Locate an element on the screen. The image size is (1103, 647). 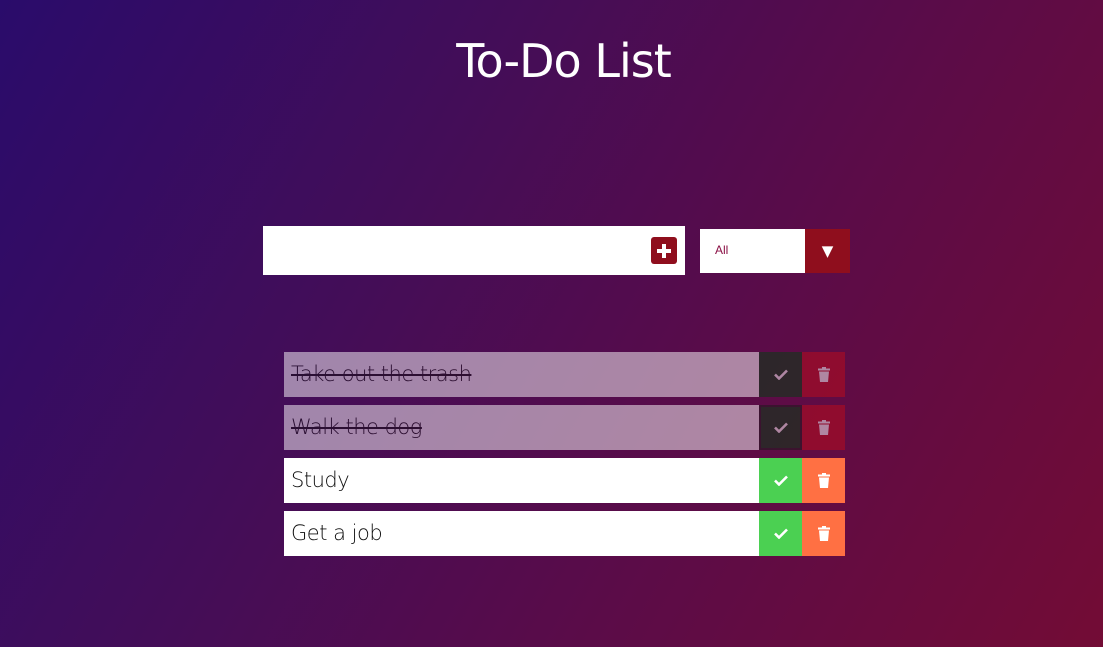
filter-selected-value: All is located at coordinates (722, 250).